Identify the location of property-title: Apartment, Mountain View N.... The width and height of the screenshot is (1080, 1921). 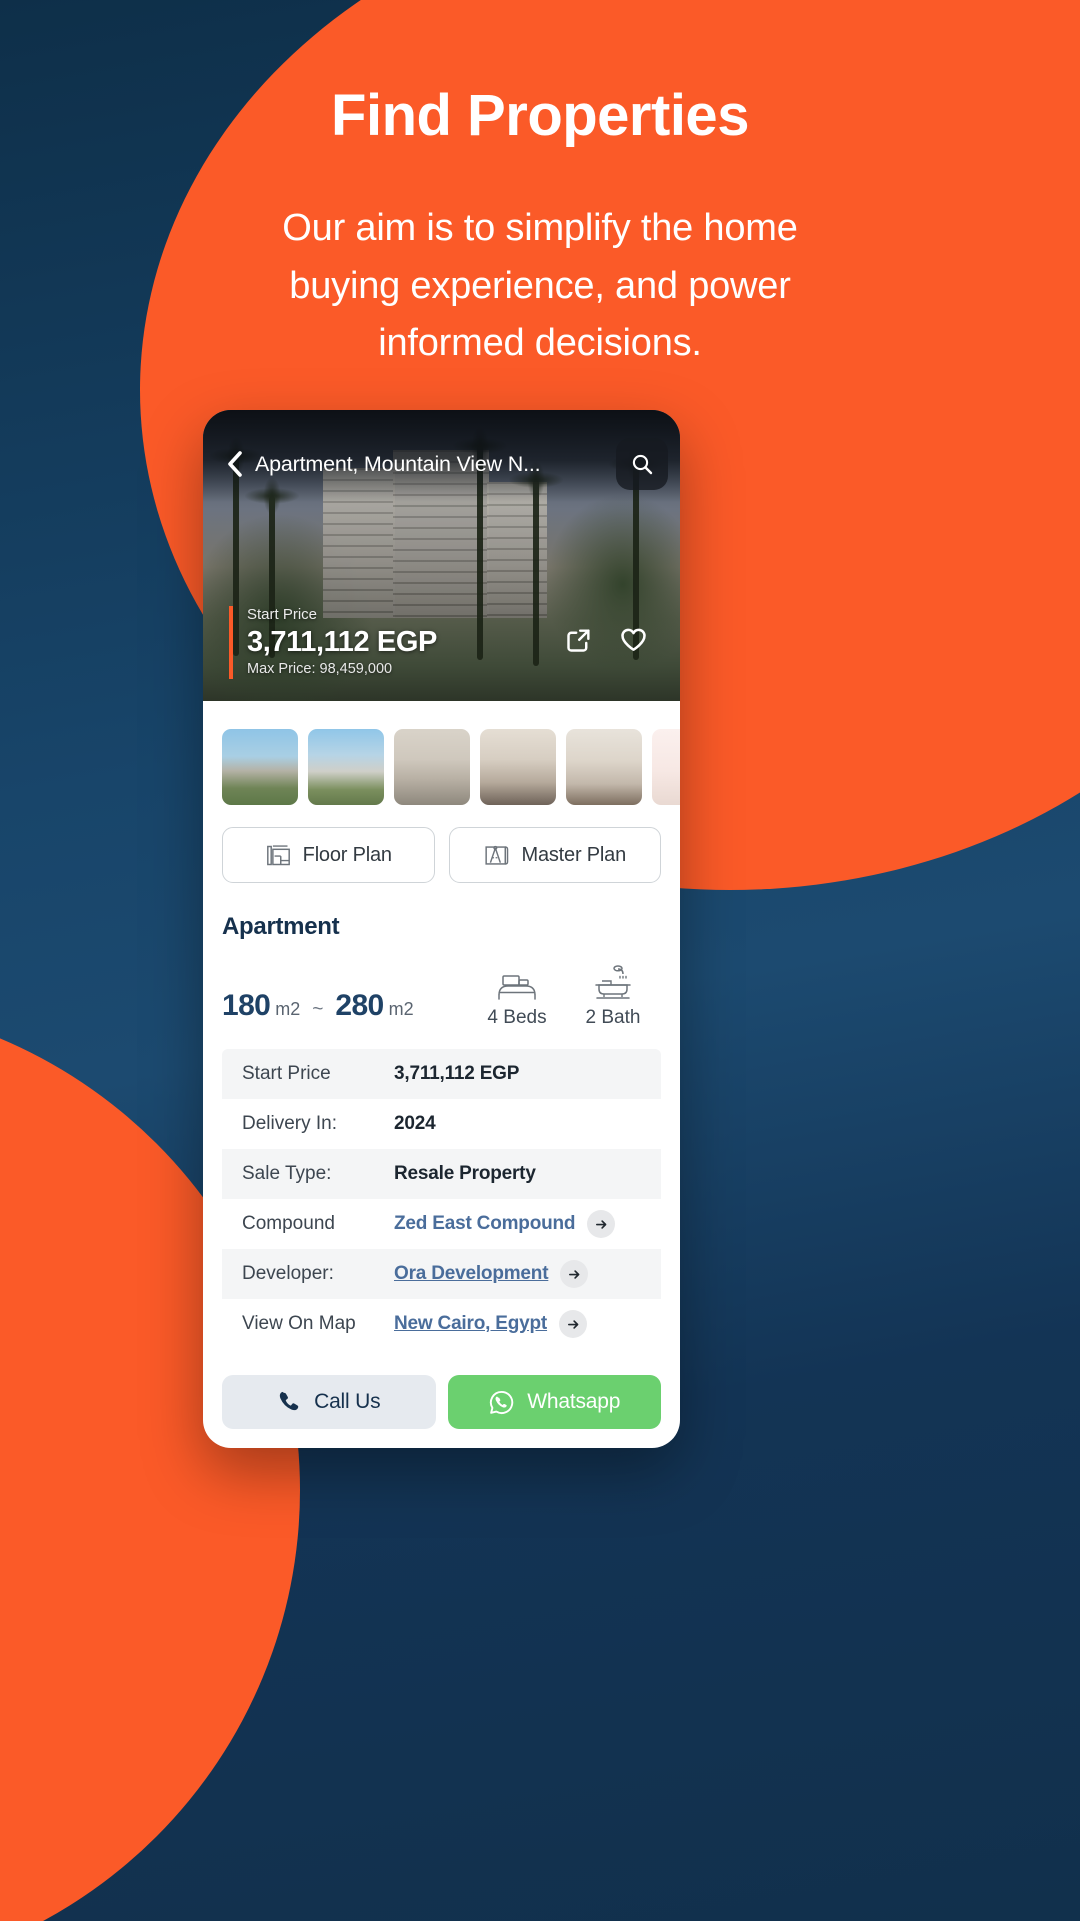
(398, 463).